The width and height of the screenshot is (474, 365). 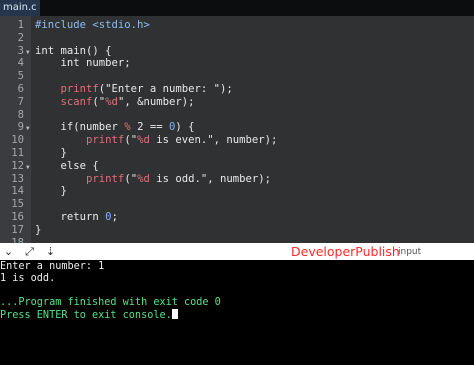 What do you see at coordinates (89, 315) in the screenshot?
I see `console-line: Press ENTER to exit console.` at bounding box center [89, 315].